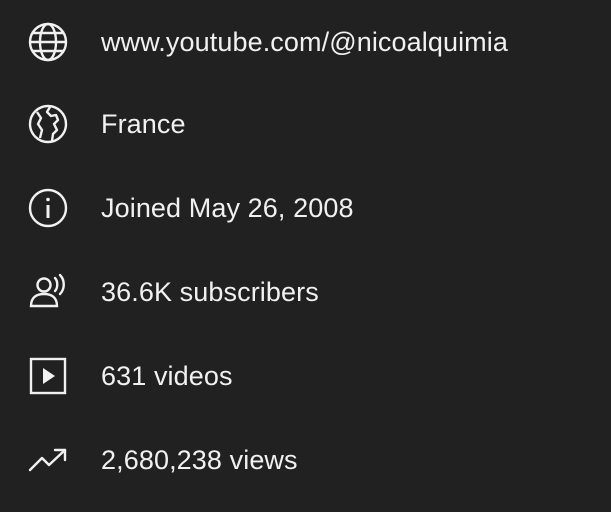 This screenshot has height=512, width=611. What do you see at coordinates (48, 292) in the screenshot?
I see `subscribers-icon` at bounding box center [48, 292].